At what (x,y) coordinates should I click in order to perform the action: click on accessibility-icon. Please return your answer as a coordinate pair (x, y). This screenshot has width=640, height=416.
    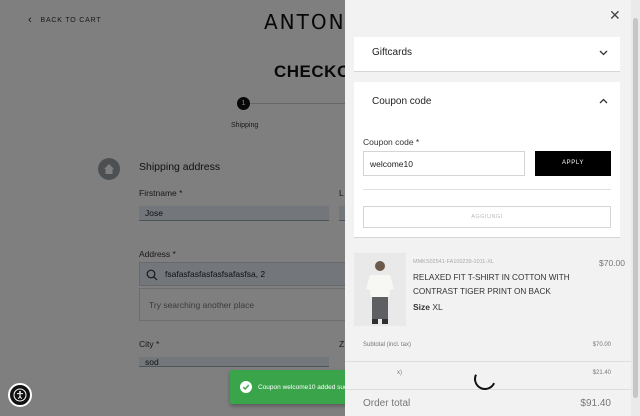
    Looking at the image, I should click on (20, 395).